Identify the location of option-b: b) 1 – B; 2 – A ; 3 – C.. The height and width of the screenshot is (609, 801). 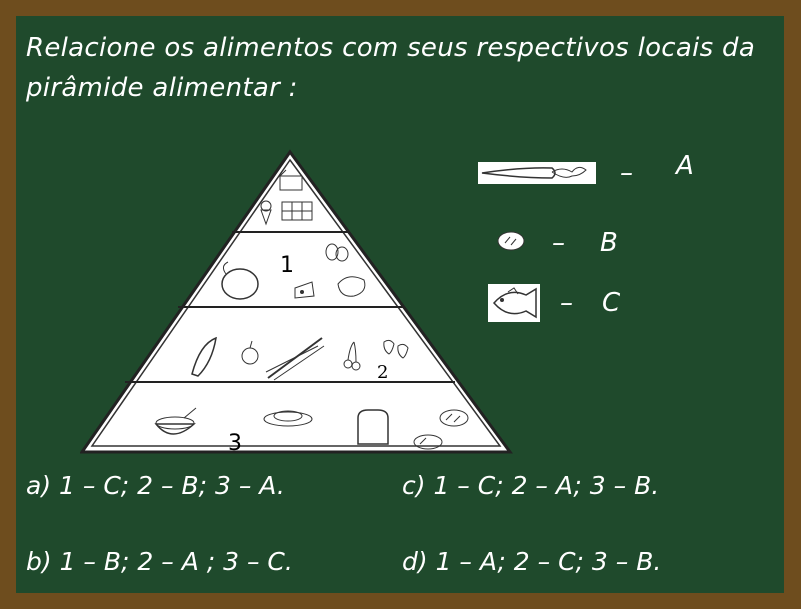
(159, 561).